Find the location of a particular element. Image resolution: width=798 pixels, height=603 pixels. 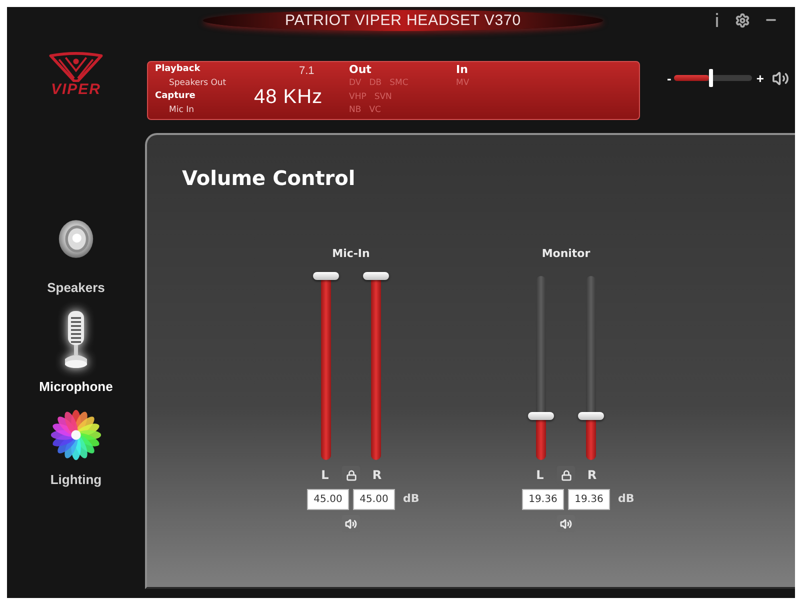

info-button is located at coordinates (717, 20).